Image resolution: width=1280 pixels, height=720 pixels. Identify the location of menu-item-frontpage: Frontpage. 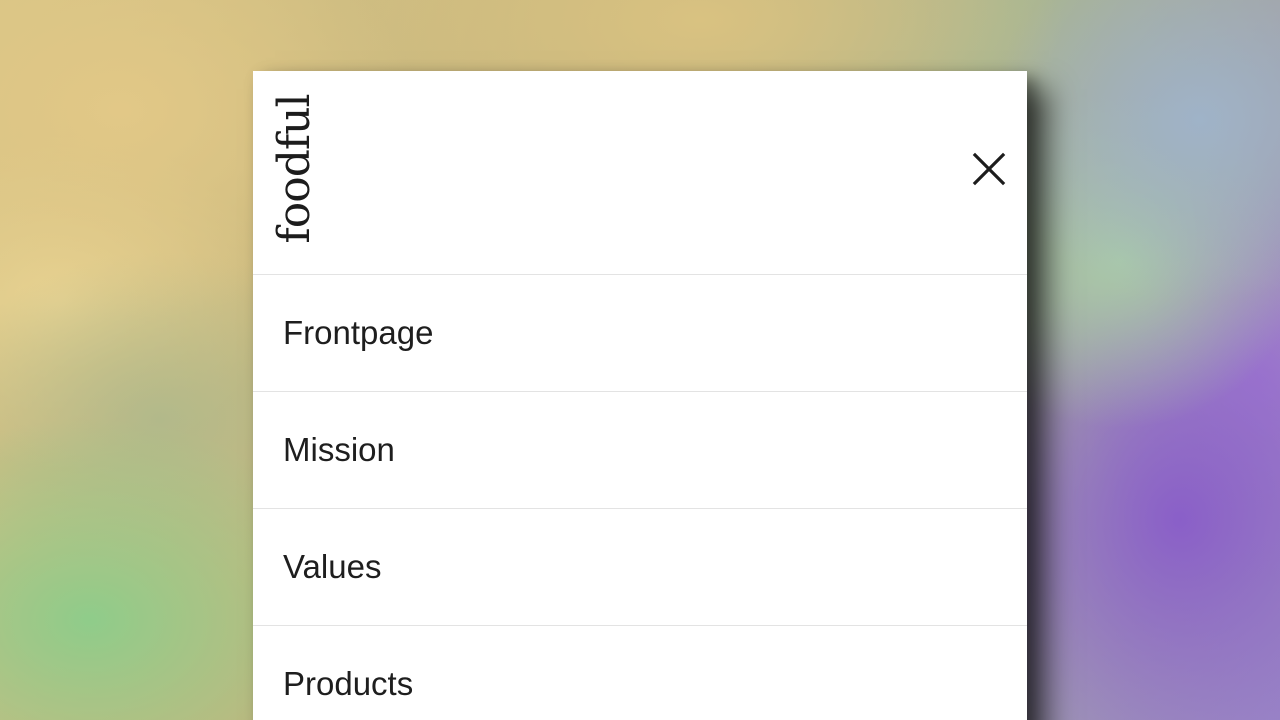
(640, 333).